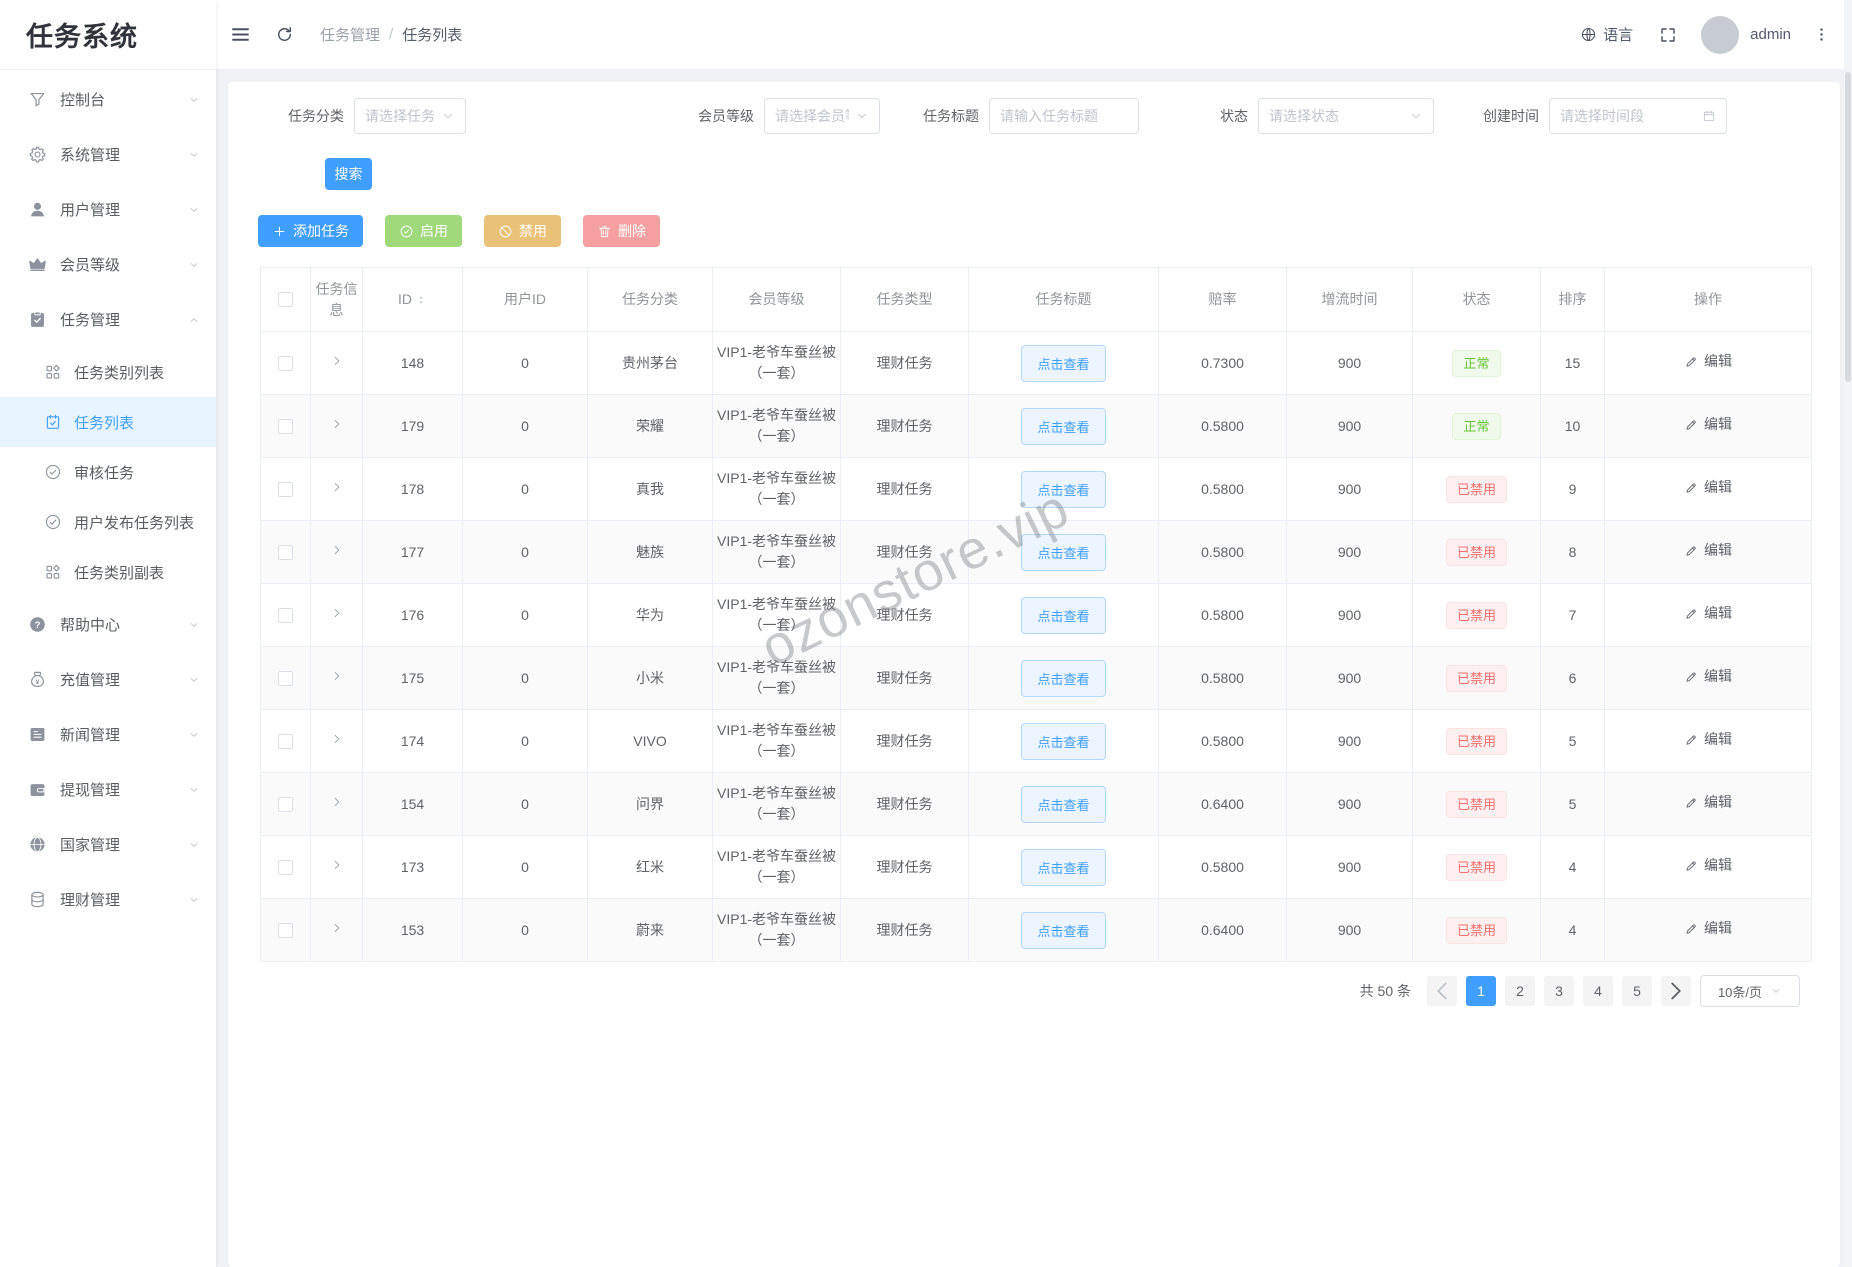  Describe the element at coordinates (726, 116) in the screenshot. I see `filter-label: 会员等级` at that location.